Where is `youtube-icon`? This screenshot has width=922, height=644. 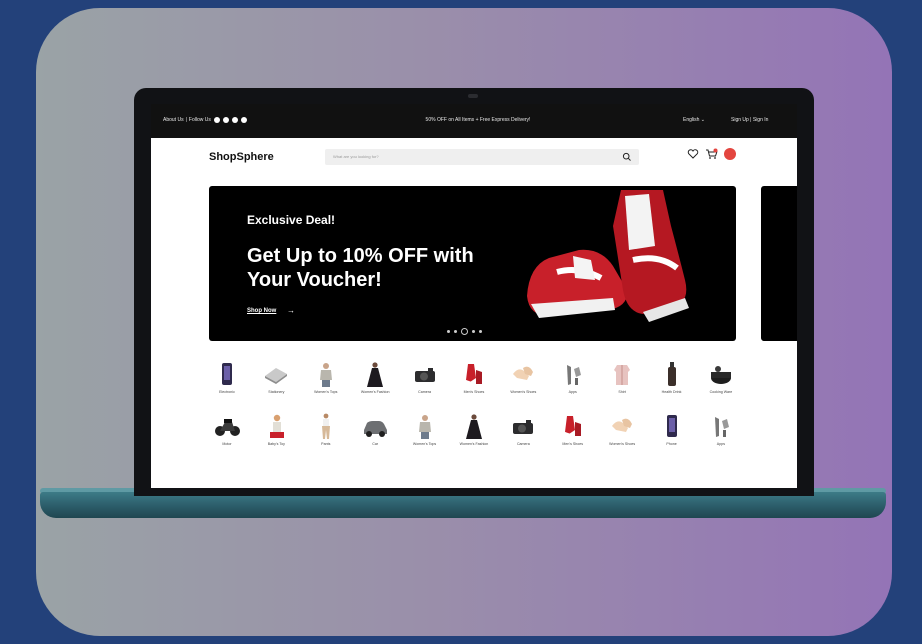
youtube-icon is located at coordinates (243, 120).